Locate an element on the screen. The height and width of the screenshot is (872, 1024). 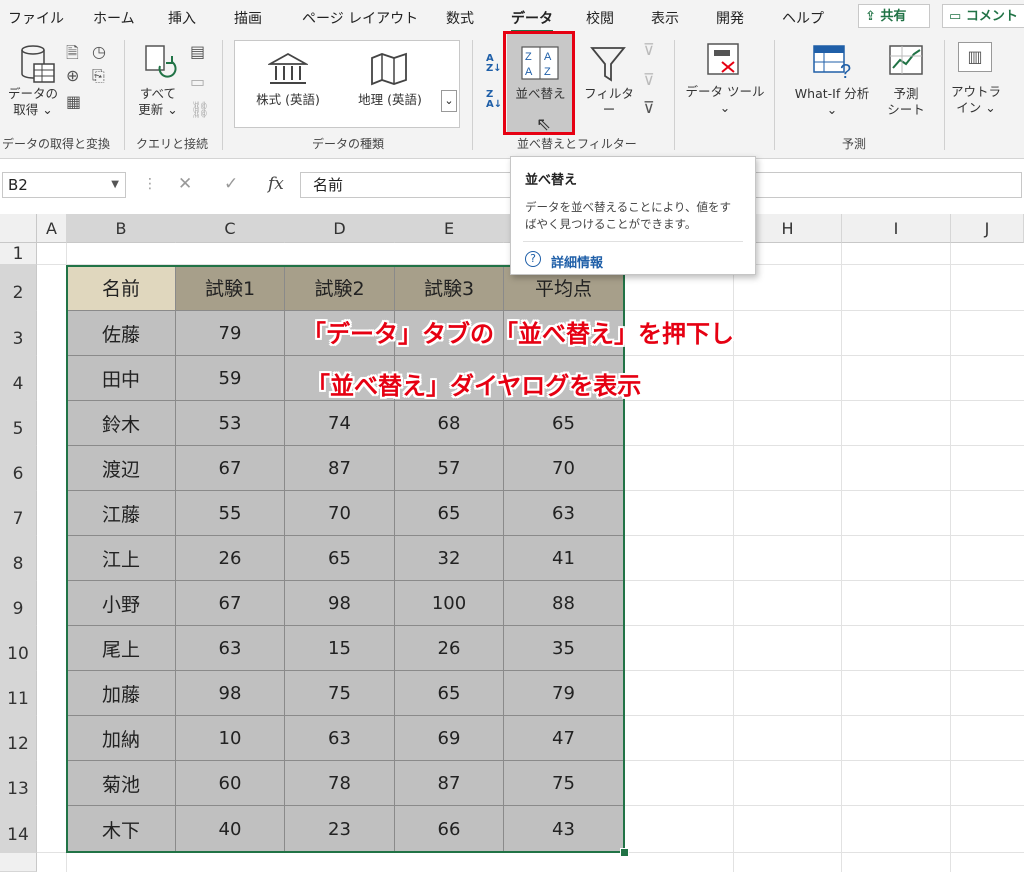
geography-button: 地理 (英語) is located at coordinates (390, 100).